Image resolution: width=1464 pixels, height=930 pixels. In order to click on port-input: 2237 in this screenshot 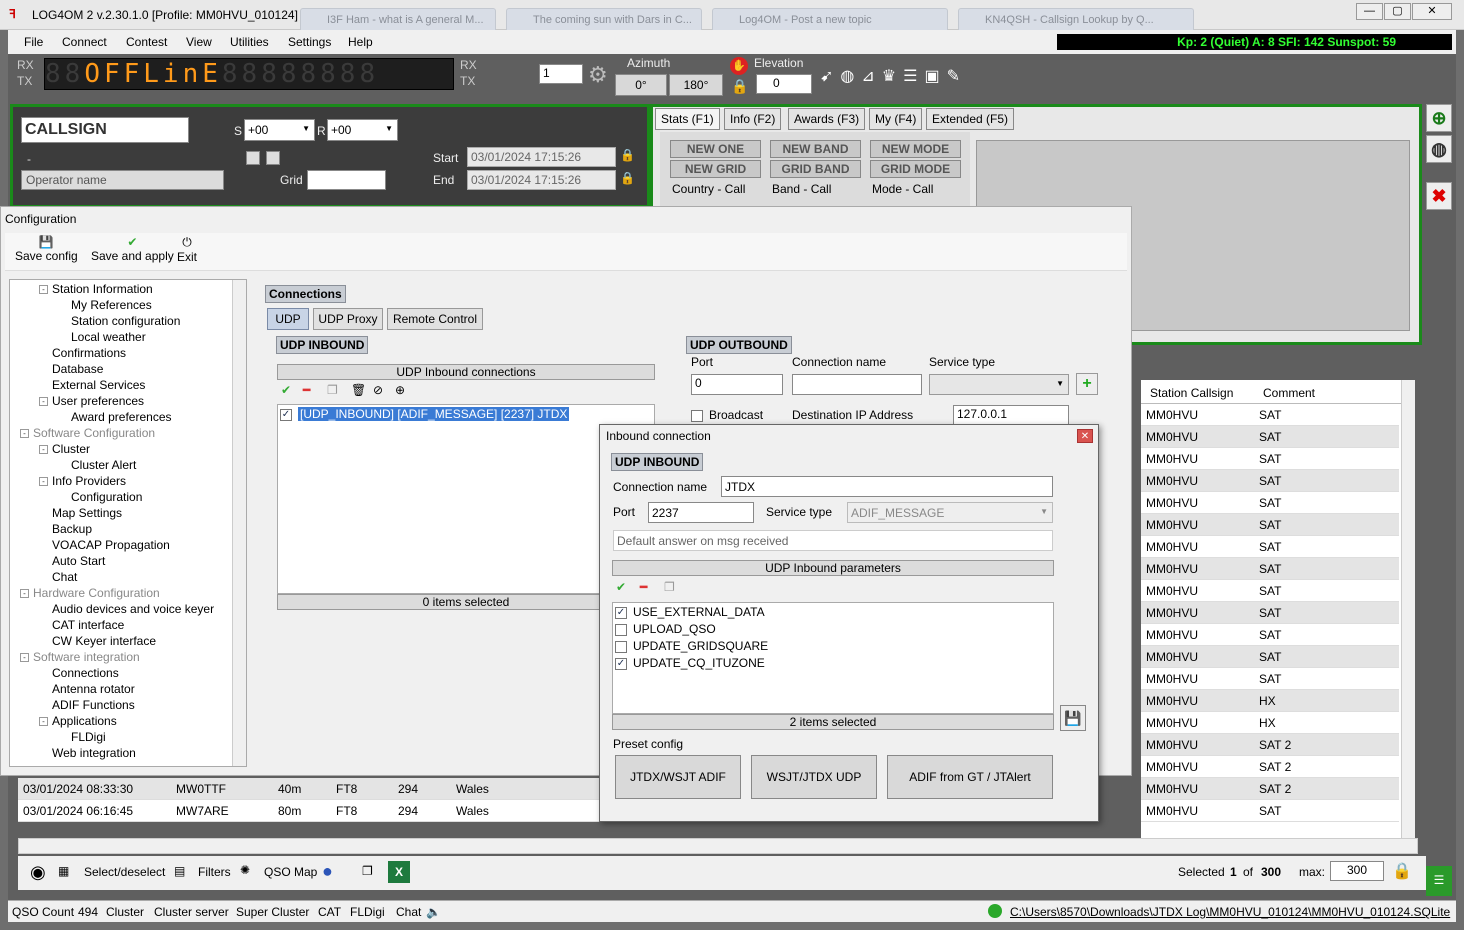, I will do `click(701, 512)`.